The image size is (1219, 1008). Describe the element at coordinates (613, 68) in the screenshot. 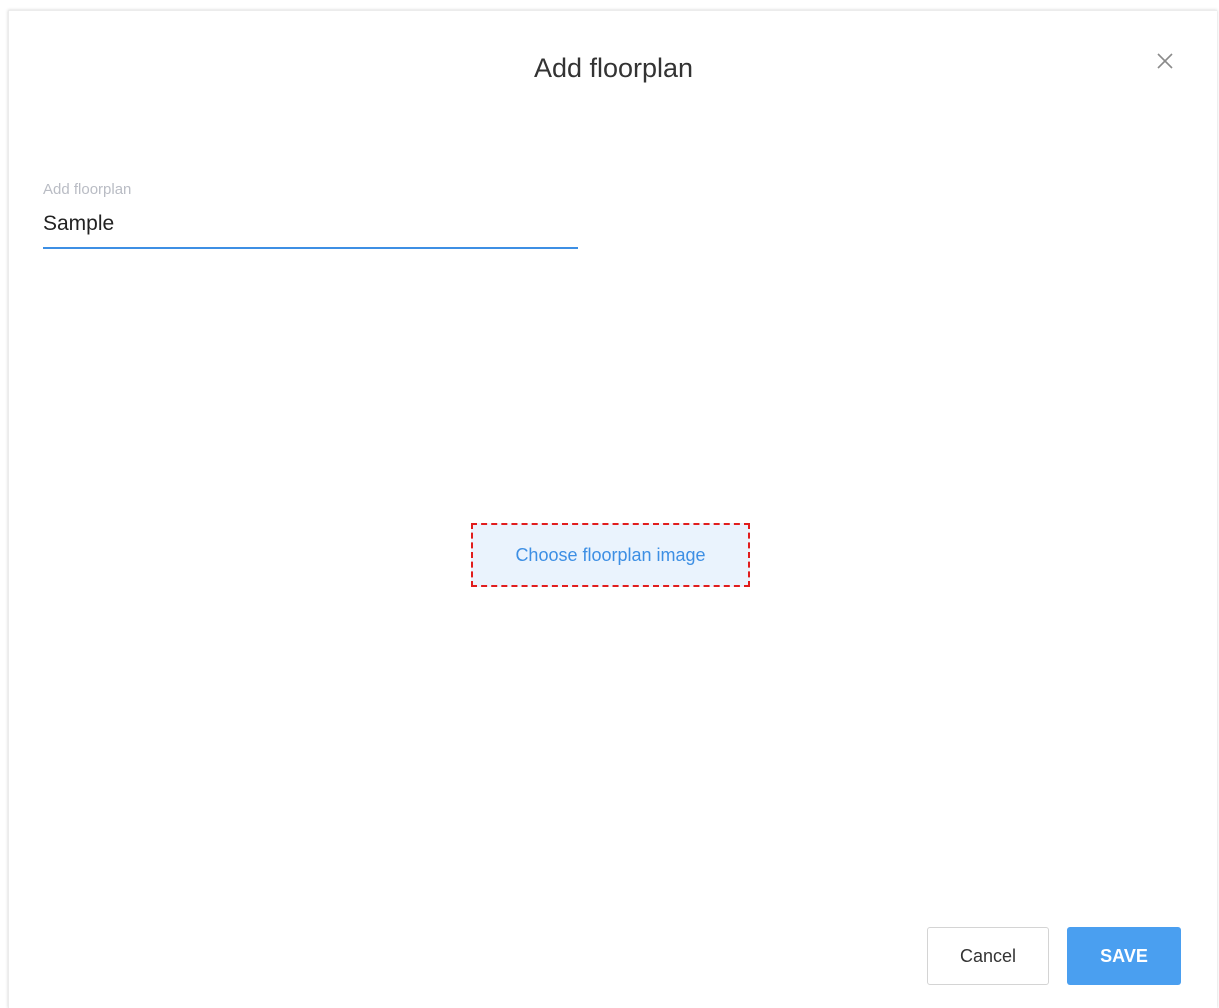

I see `dialog-title: Add floorplan` at that location.